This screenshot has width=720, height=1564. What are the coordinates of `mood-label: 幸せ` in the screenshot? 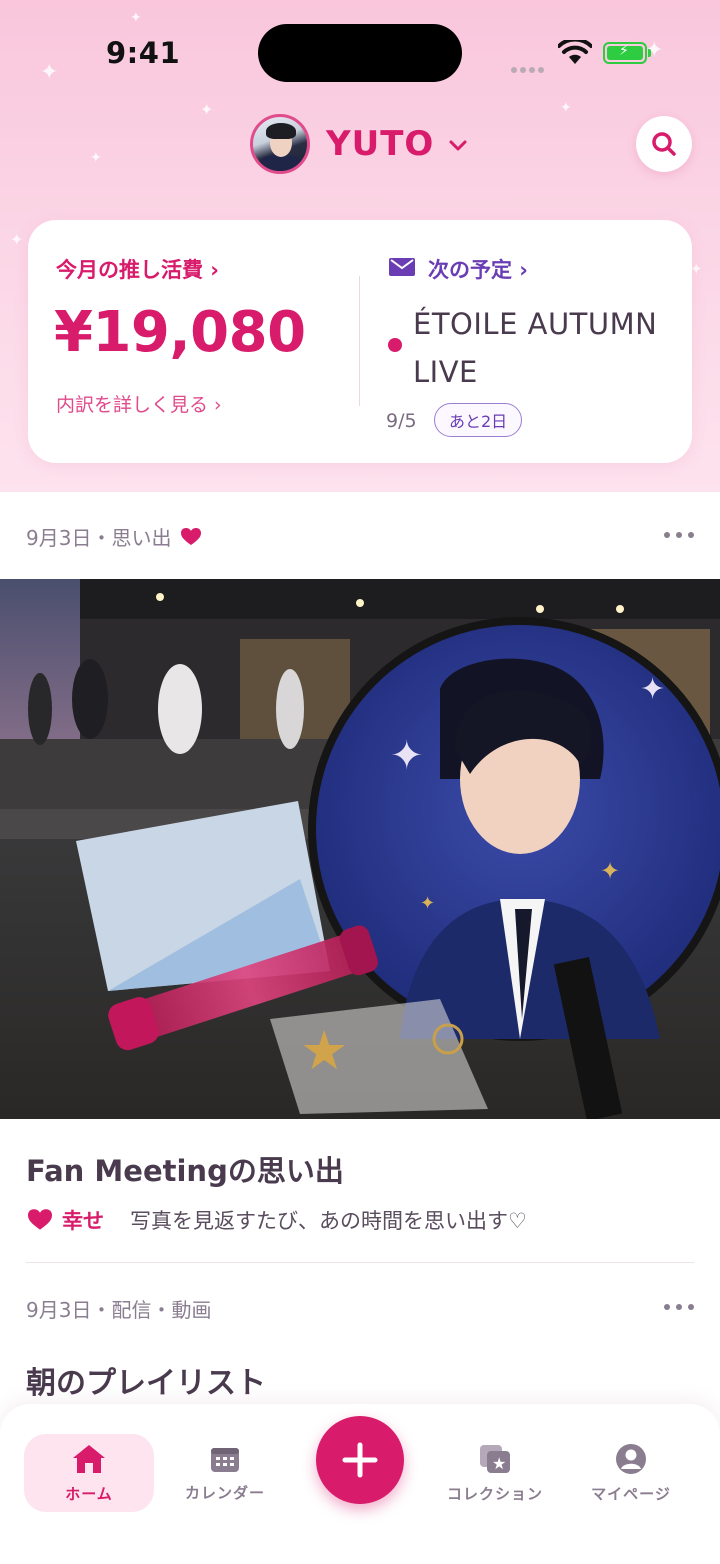 It's located at (83, 1221).